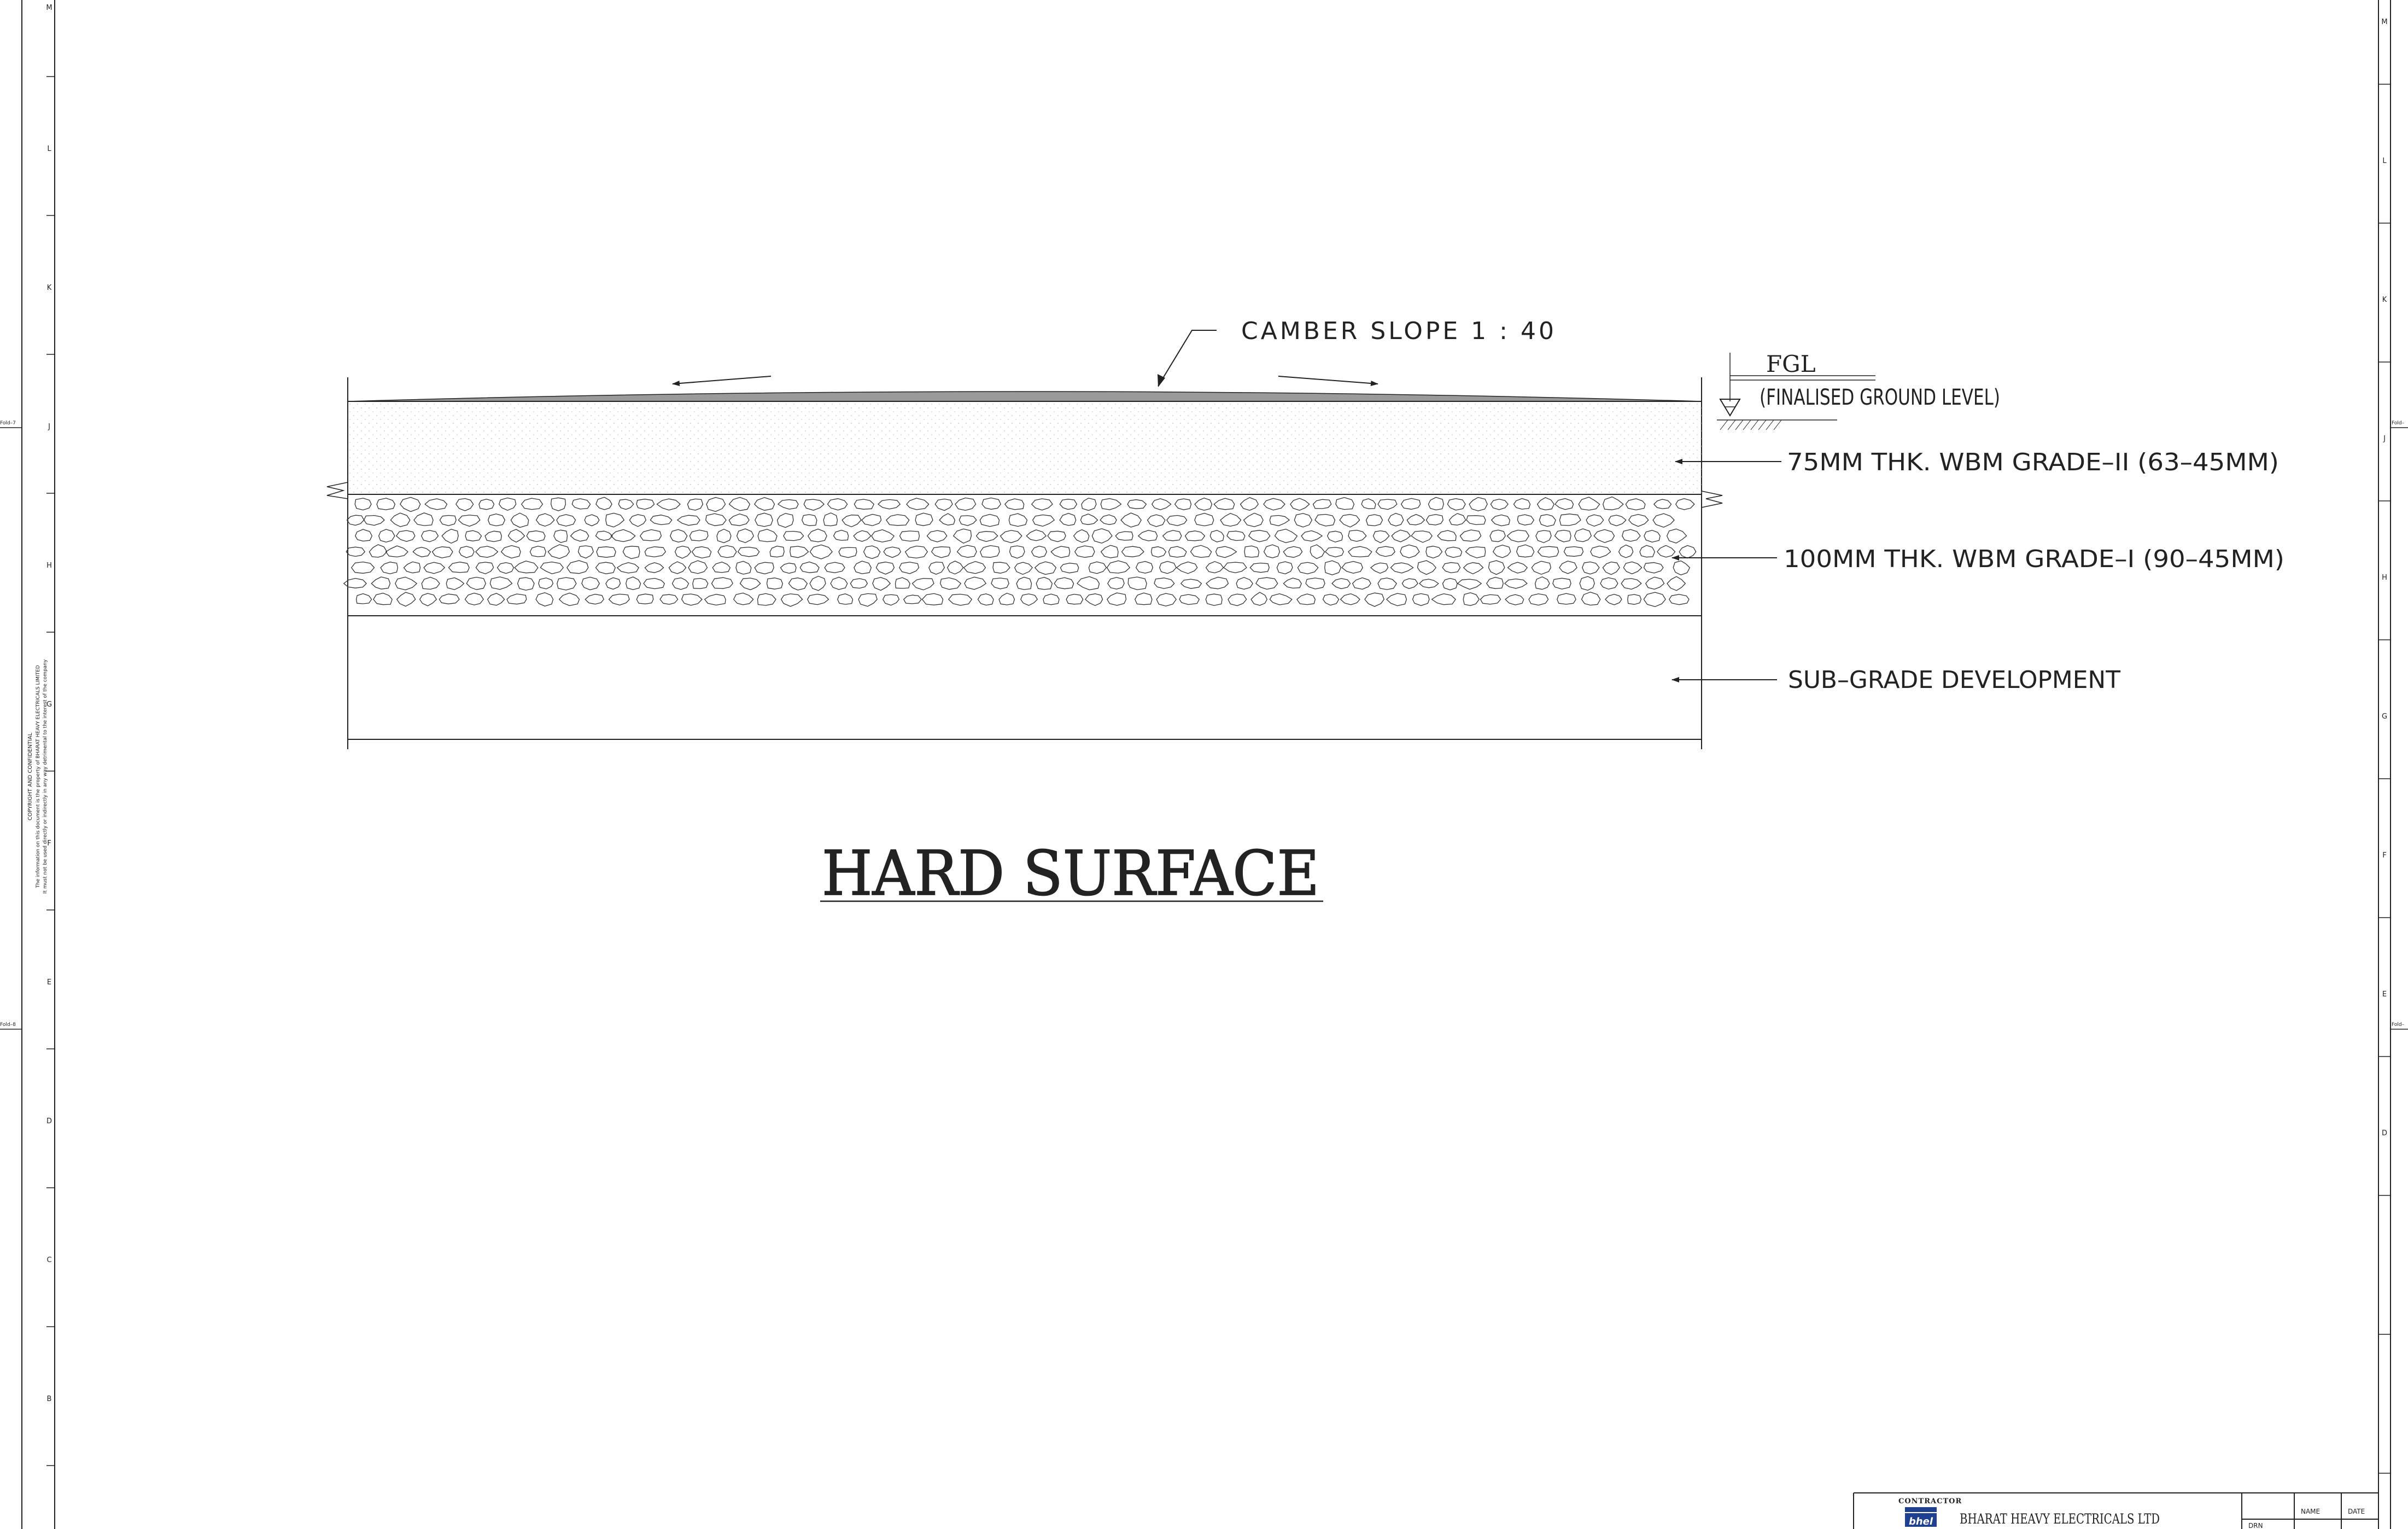  I want to click on col-name-header: NAME, so click(2310, 1511).